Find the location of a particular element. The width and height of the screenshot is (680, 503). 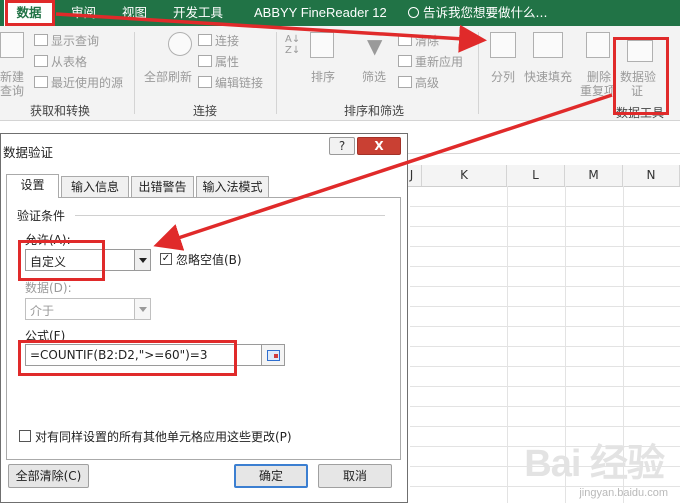

new-query-label-2: 查询 is located at coordinates (12, 90).